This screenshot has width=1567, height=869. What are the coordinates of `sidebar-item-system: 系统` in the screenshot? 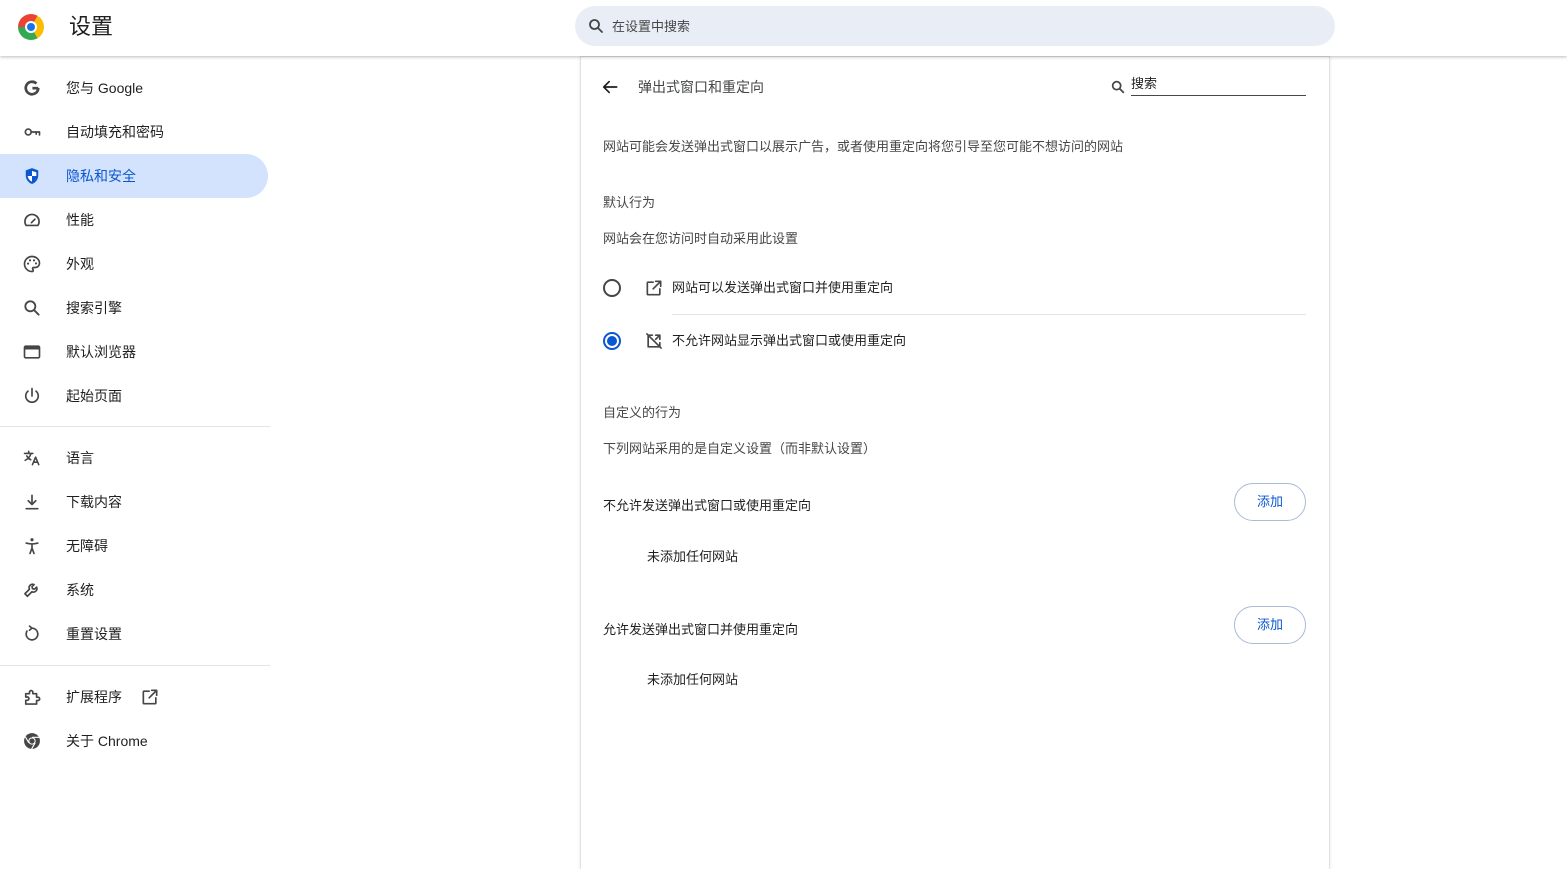 It's located at (134, 590).